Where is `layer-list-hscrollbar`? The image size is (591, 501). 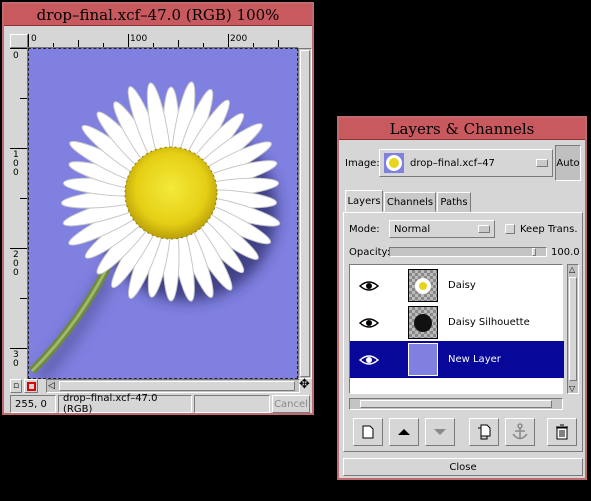 layer-list-hscrollbar is located at coordinates (456, 404).